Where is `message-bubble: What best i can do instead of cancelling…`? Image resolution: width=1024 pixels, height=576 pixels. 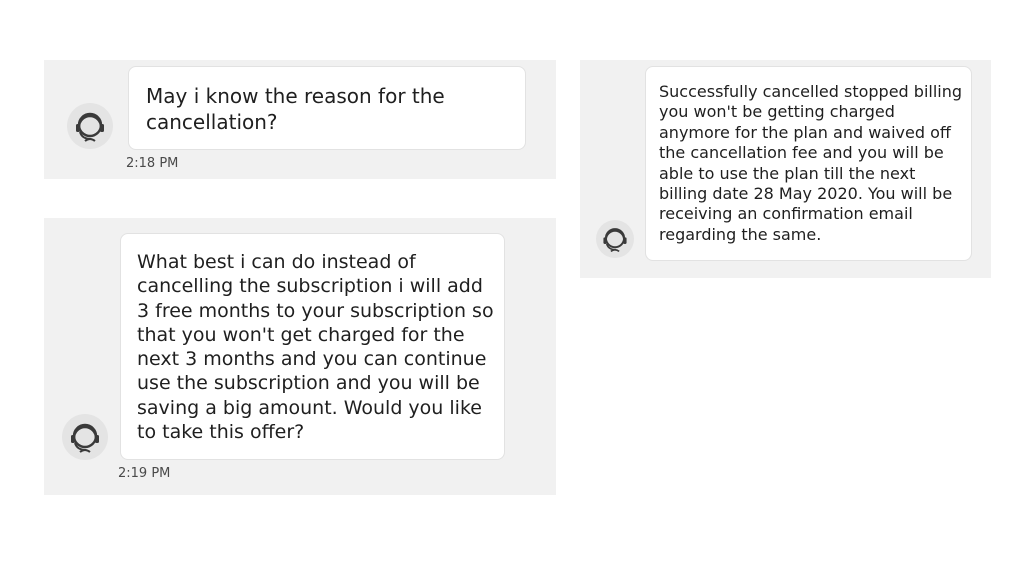 message-bubble: What best i can do instead of cancelling… is located at coordinates (312, 346).